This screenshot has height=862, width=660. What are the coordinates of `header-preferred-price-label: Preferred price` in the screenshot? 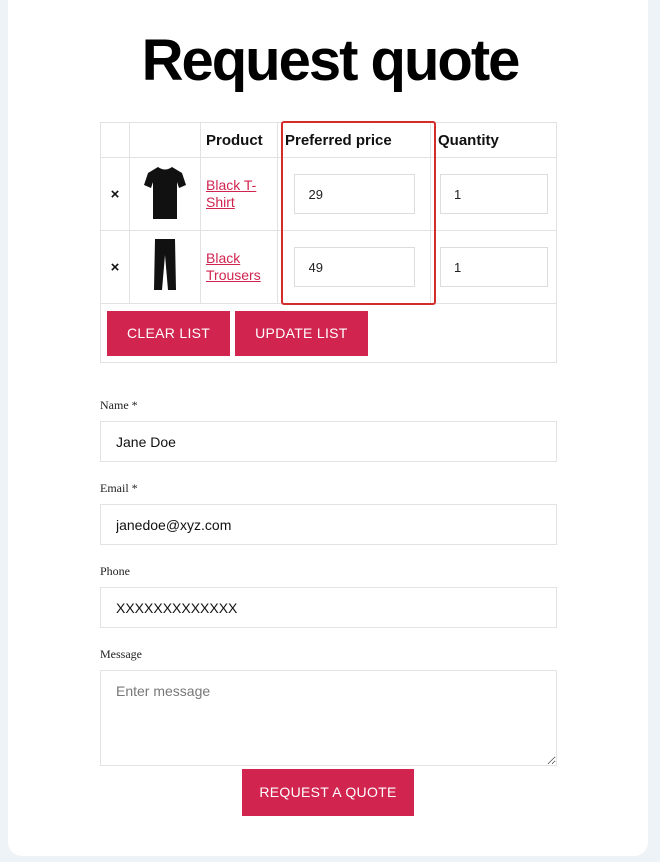 It's located at (338, 140).